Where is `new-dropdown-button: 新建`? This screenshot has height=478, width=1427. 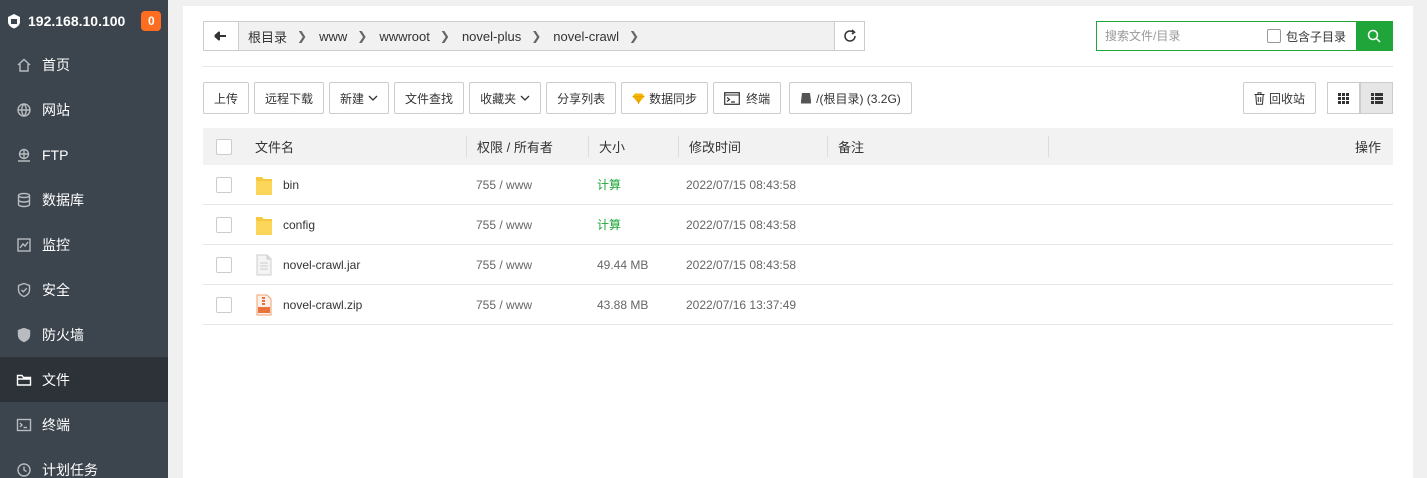
new-dropdown-button: 新建 is located at coordinates (359, 98).